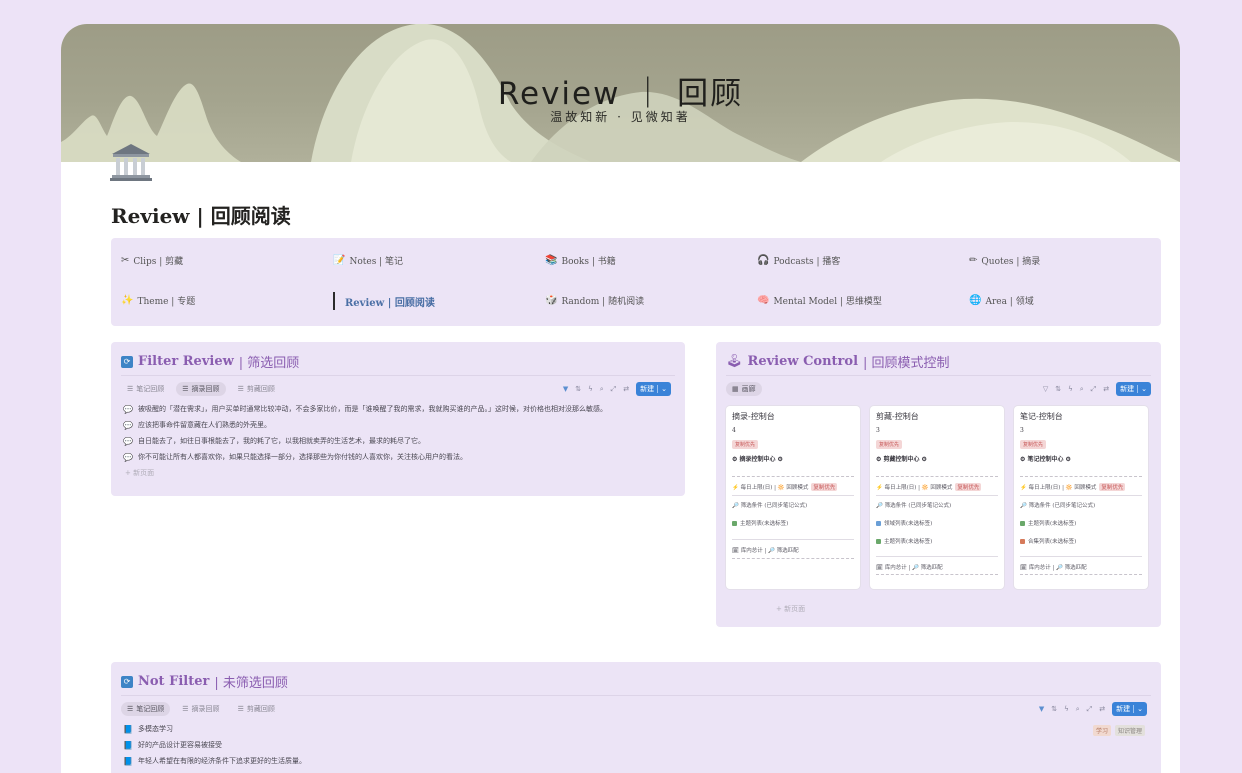 This screenshot has width=1242, height=773. I want to click on priority-badge: 复制优先, so click(889, 444).